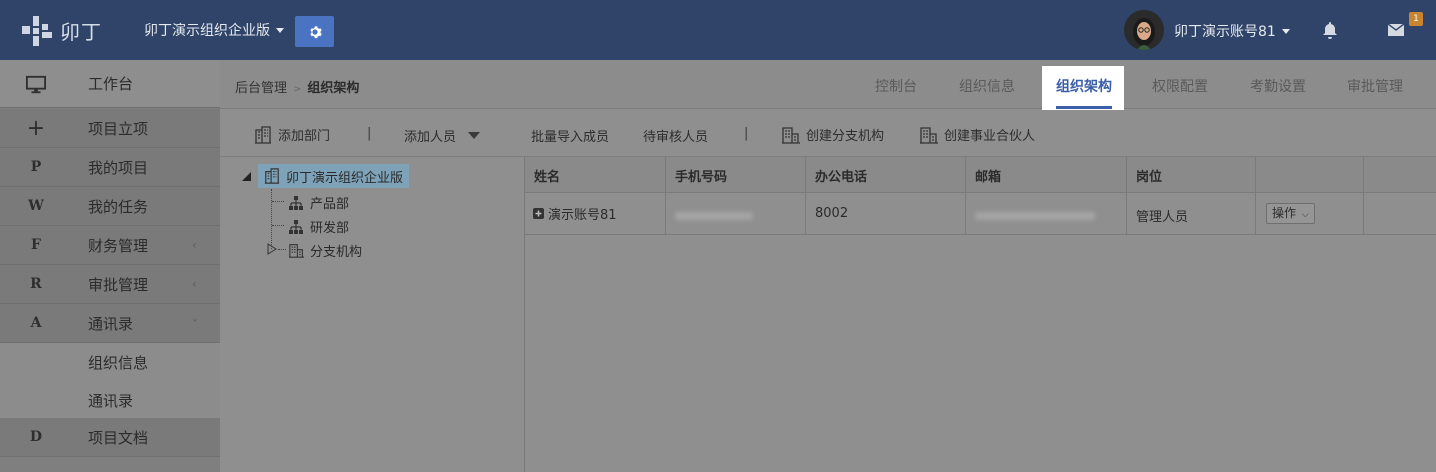 The width and height of the screenshot is (1436, 472). I want to click on table-header-email: 邮箱, so click(1046, 175).